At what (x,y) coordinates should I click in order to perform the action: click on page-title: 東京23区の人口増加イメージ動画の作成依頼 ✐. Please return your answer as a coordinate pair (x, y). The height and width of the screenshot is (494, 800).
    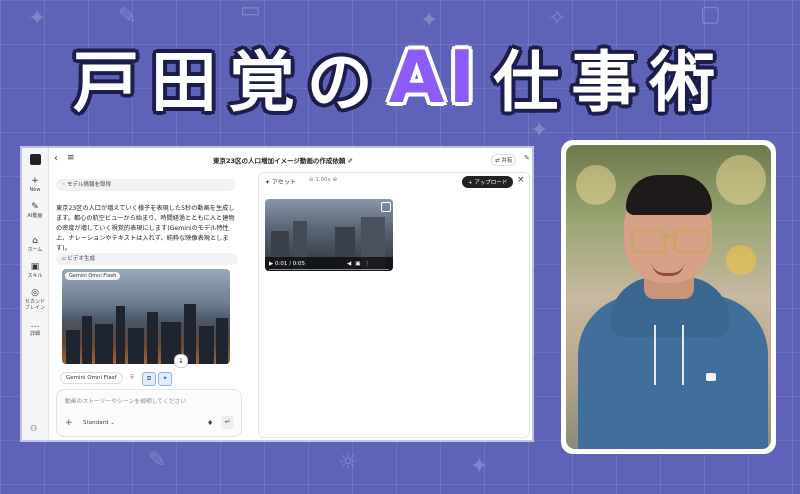
    Looking at the image, I should click on (283, 160).